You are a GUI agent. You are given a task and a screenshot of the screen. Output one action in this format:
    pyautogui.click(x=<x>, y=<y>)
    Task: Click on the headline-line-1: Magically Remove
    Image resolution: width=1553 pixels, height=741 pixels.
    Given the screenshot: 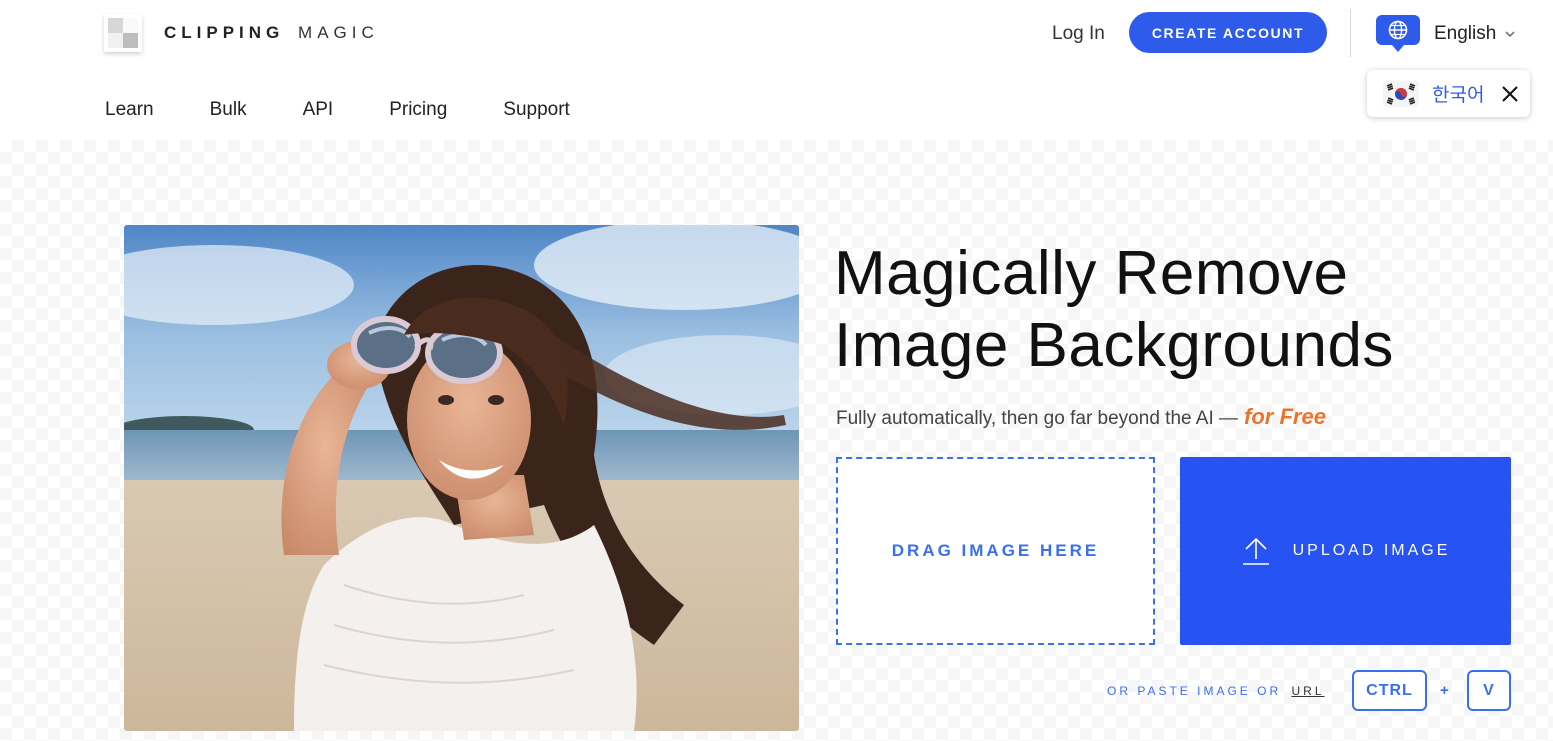 What is the action you would take?
    pyautogui.click(x=1091, y=273)
    